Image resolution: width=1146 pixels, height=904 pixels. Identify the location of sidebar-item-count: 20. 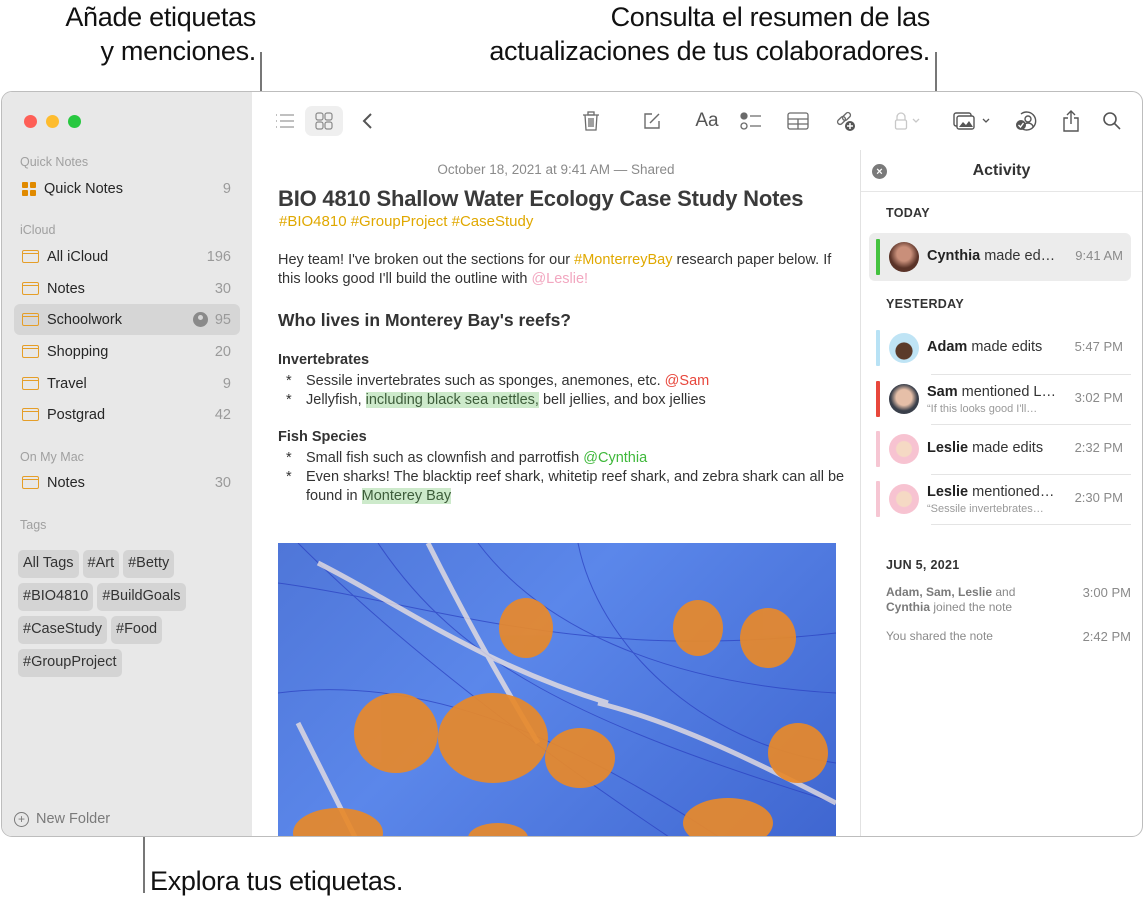
(222, 351).